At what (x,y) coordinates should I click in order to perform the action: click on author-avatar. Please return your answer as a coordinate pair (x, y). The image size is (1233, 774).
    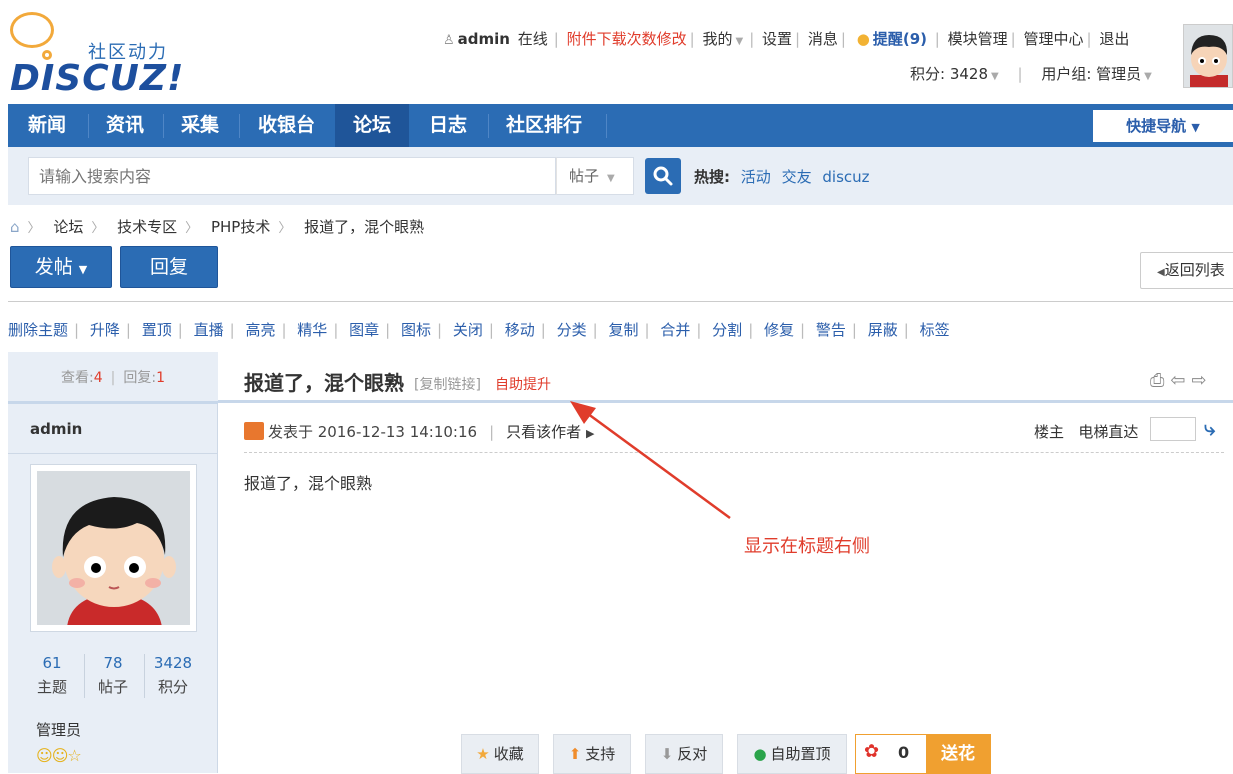
    Looking at the image, I should click on (113, 548).